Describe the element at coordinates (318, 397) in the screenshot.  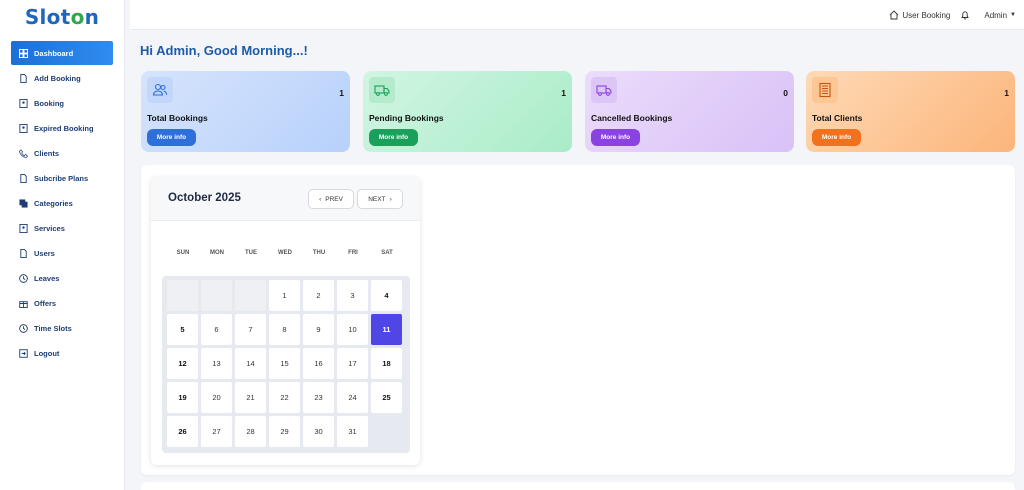
I see `calendar-day: 23` at that location.